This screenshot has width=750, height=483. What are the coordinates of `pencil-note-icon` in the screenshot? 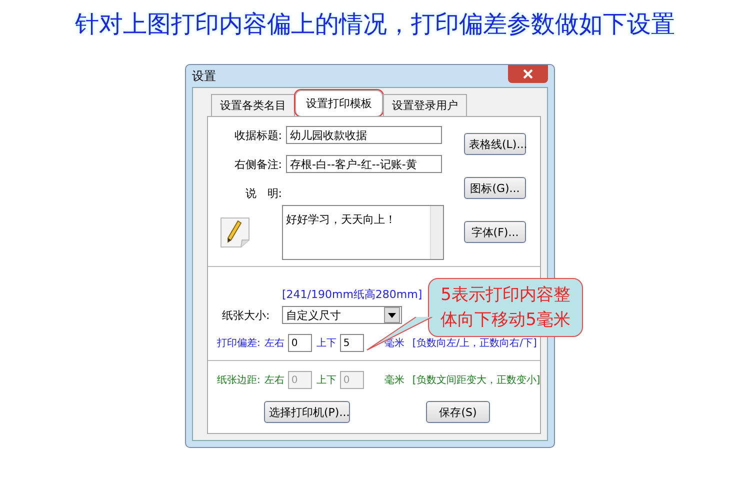 It's located at (235, 232).